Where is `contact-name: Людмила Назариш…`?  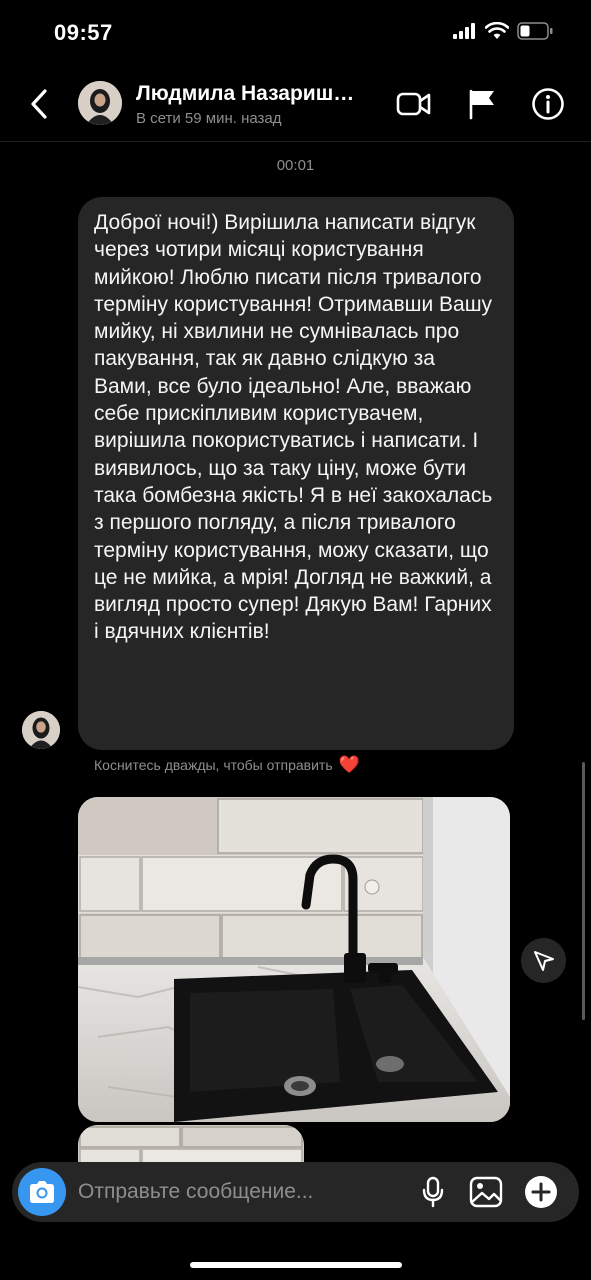
contact-name: Людмила Назариш… is located at coordinates (258, 94).